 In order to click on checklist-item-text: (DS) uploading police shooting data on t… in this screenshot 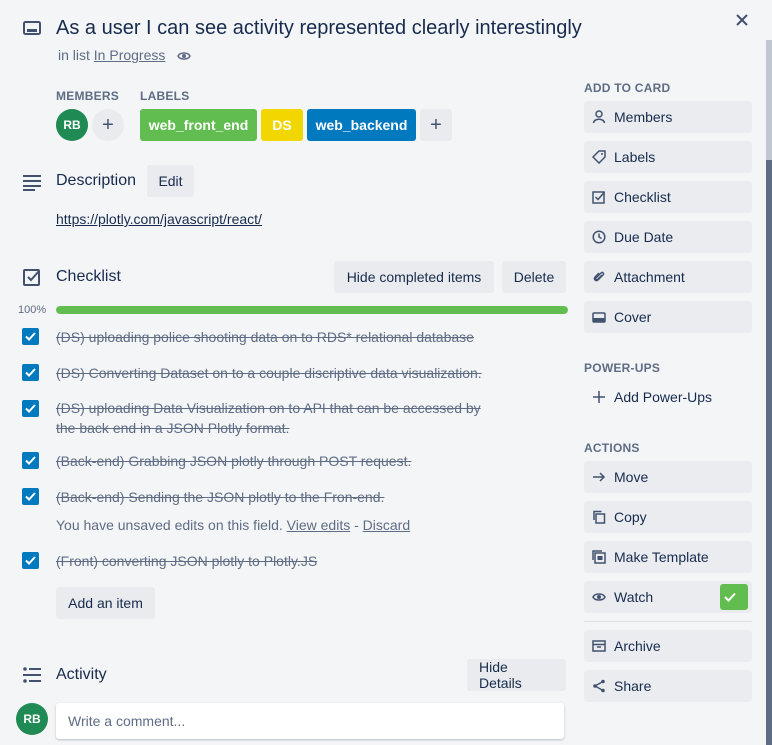, I will do `click(265, 337)`.